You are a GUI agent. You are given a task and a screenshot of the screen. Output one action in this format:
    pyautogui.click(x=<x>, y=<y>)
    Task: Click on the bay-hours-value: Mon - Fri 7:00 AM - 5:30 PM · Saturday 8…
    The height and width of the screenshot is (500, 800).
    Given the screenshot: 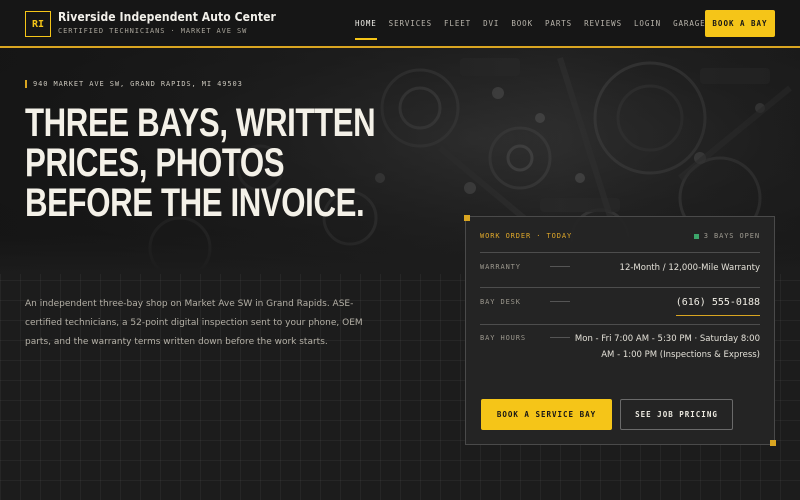 What is the action you would take?
    pyautogui.click(x=667, y=347)
    